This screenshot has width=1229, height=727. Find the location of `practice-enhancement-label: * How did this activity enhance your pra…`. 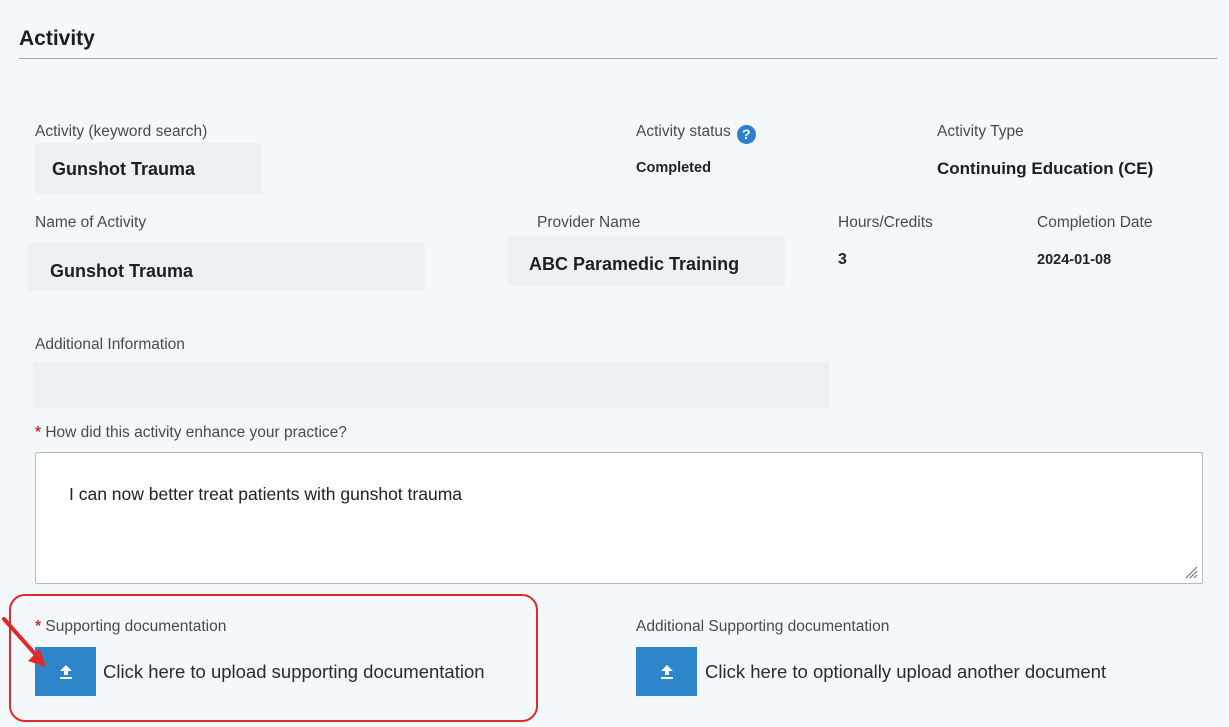

practice-enhancement-label: * How did this activity enhance your pra… is located at coordinates (191, 432).